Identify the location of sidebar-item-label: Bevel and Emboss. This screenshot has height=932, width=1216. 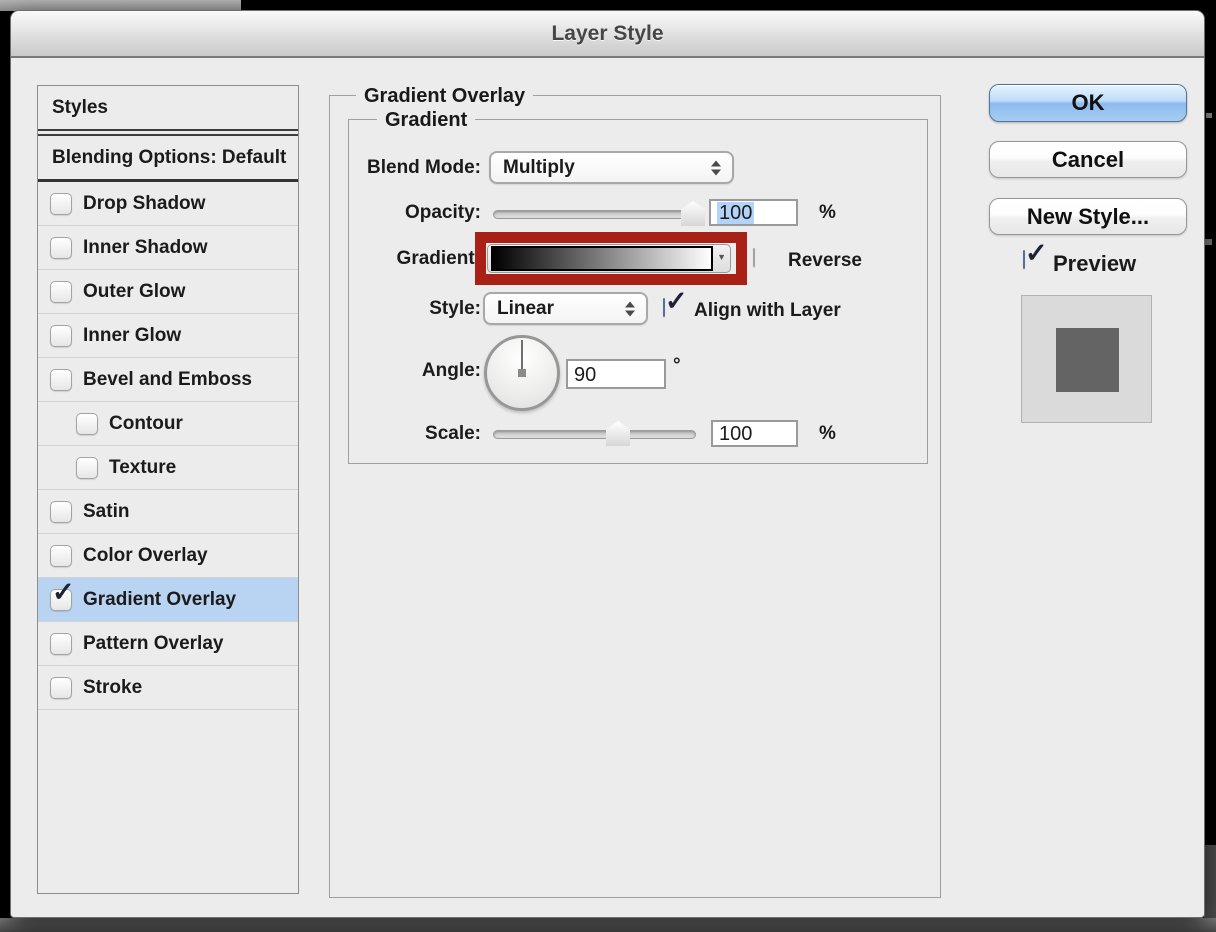
(167, 379).